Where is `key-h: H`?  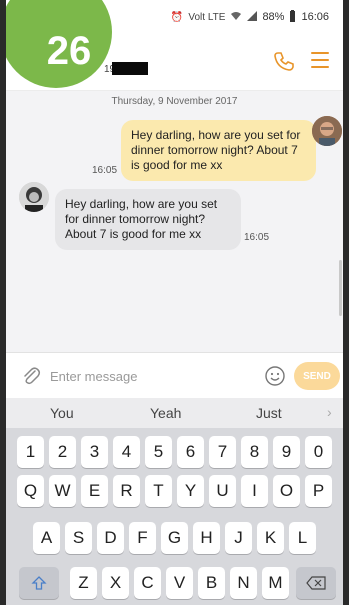
key-h: H is located at coordinates (206, 538).